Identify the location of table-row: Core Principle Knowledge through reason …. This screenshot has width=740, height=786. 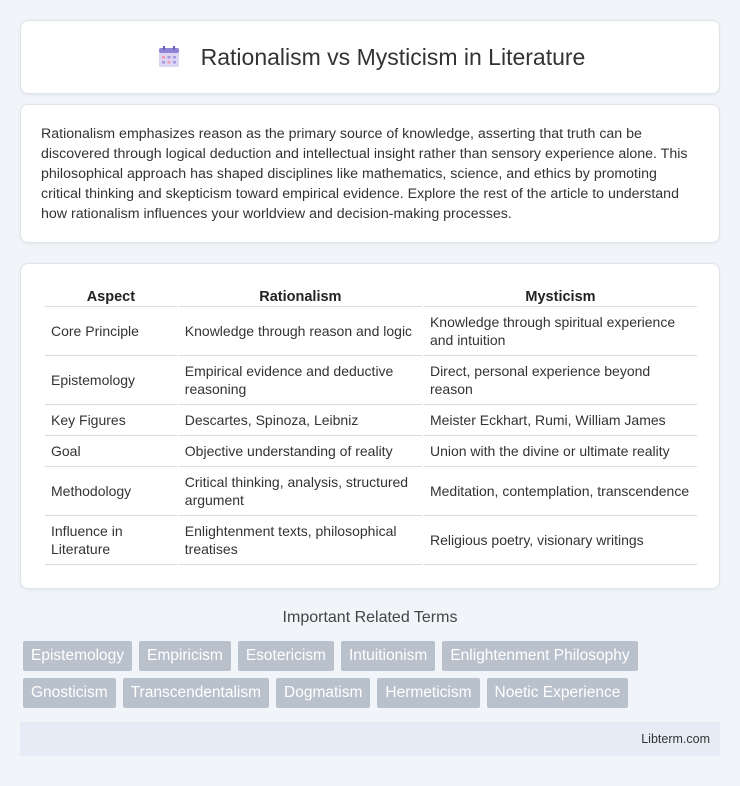
(371, 331).